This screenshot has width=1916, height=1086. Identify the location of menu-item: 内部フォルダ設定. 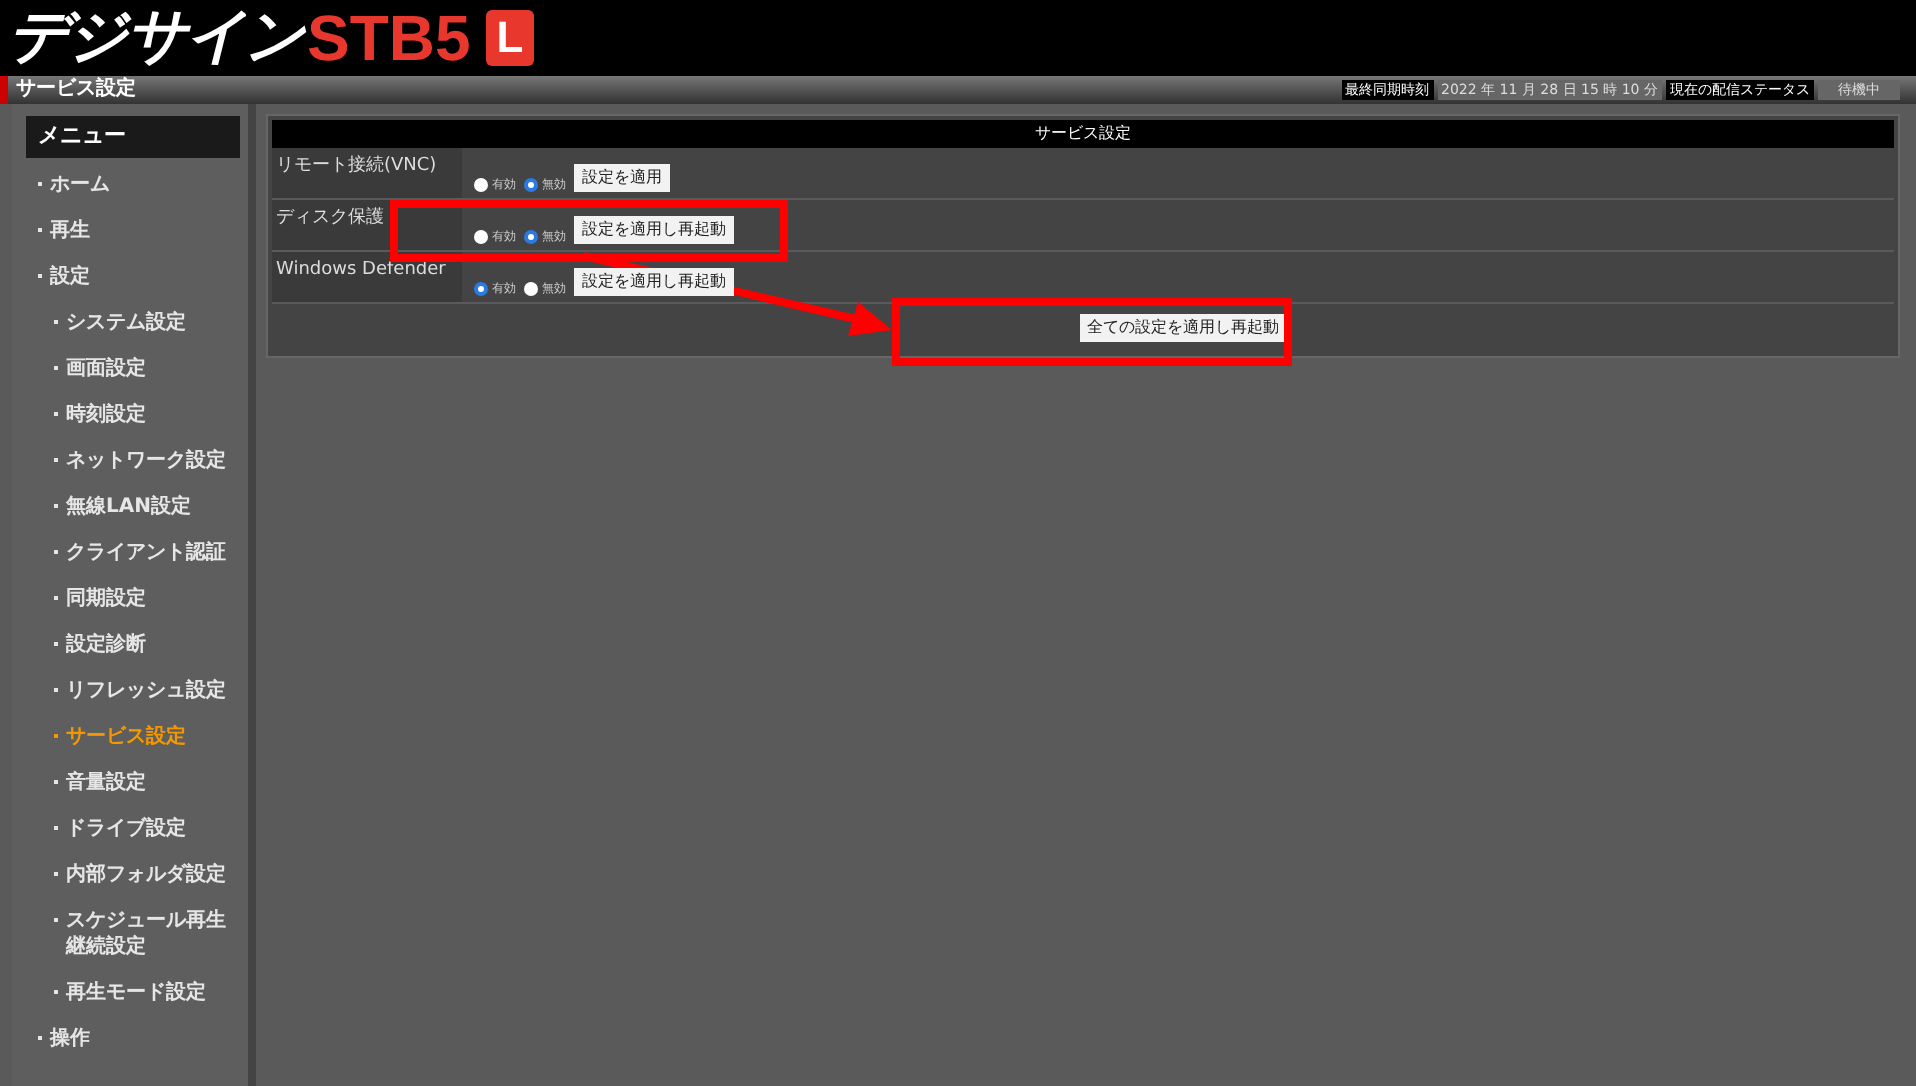
(133, 874).